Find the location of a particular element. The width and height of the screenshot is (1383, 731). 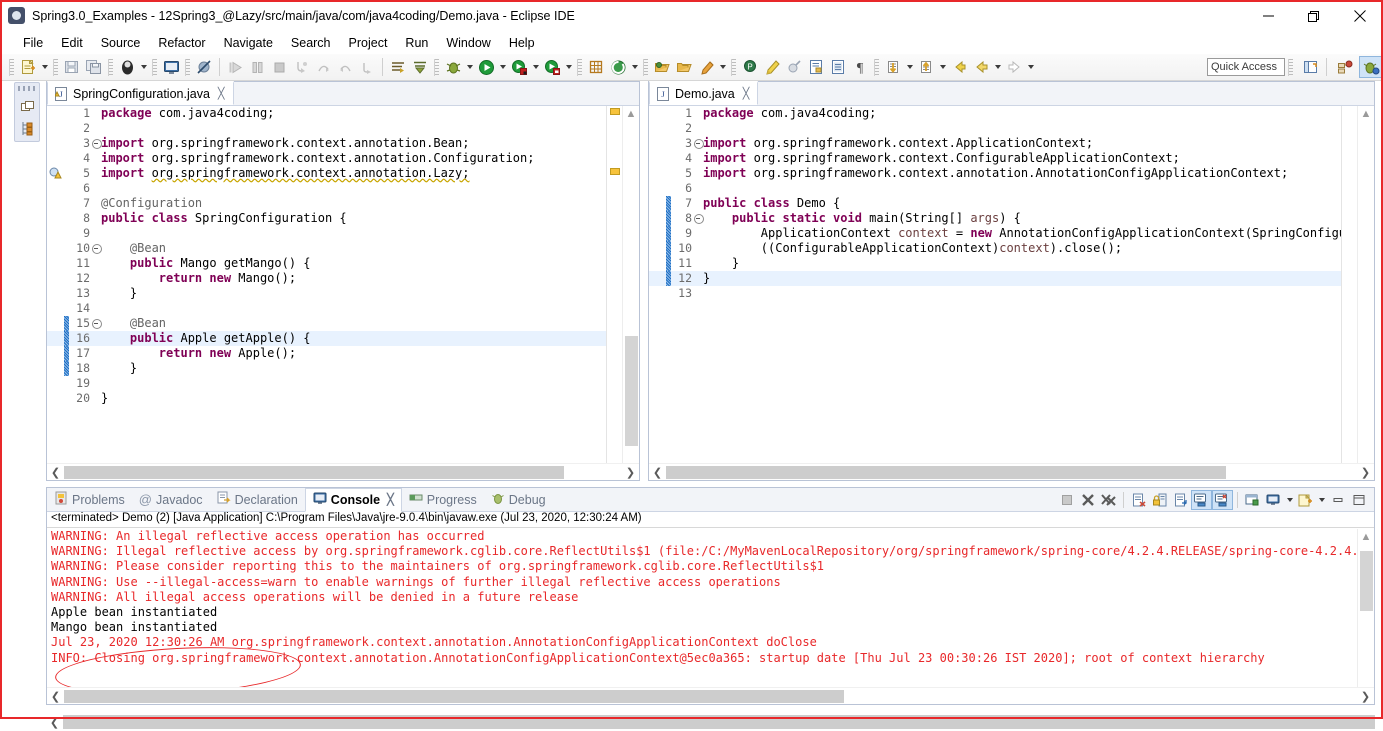

close-button is located at coordinates (1360, 15).